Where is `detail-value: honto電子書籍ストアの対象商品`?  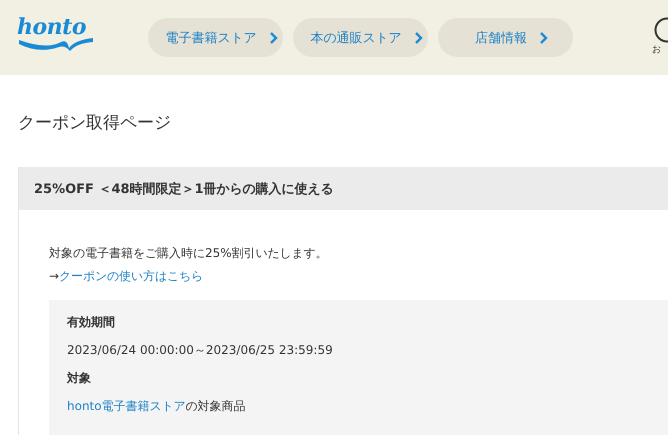
detail-value: honto電子書籍ストアの対象商品 is located at coordinates (157, 406).